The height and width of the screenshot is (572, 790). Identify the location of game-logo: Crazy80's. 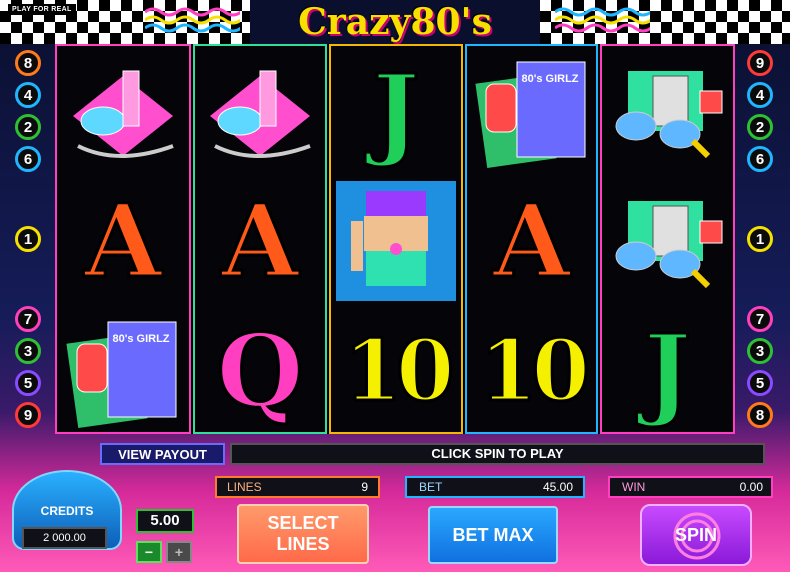
(395, 22).